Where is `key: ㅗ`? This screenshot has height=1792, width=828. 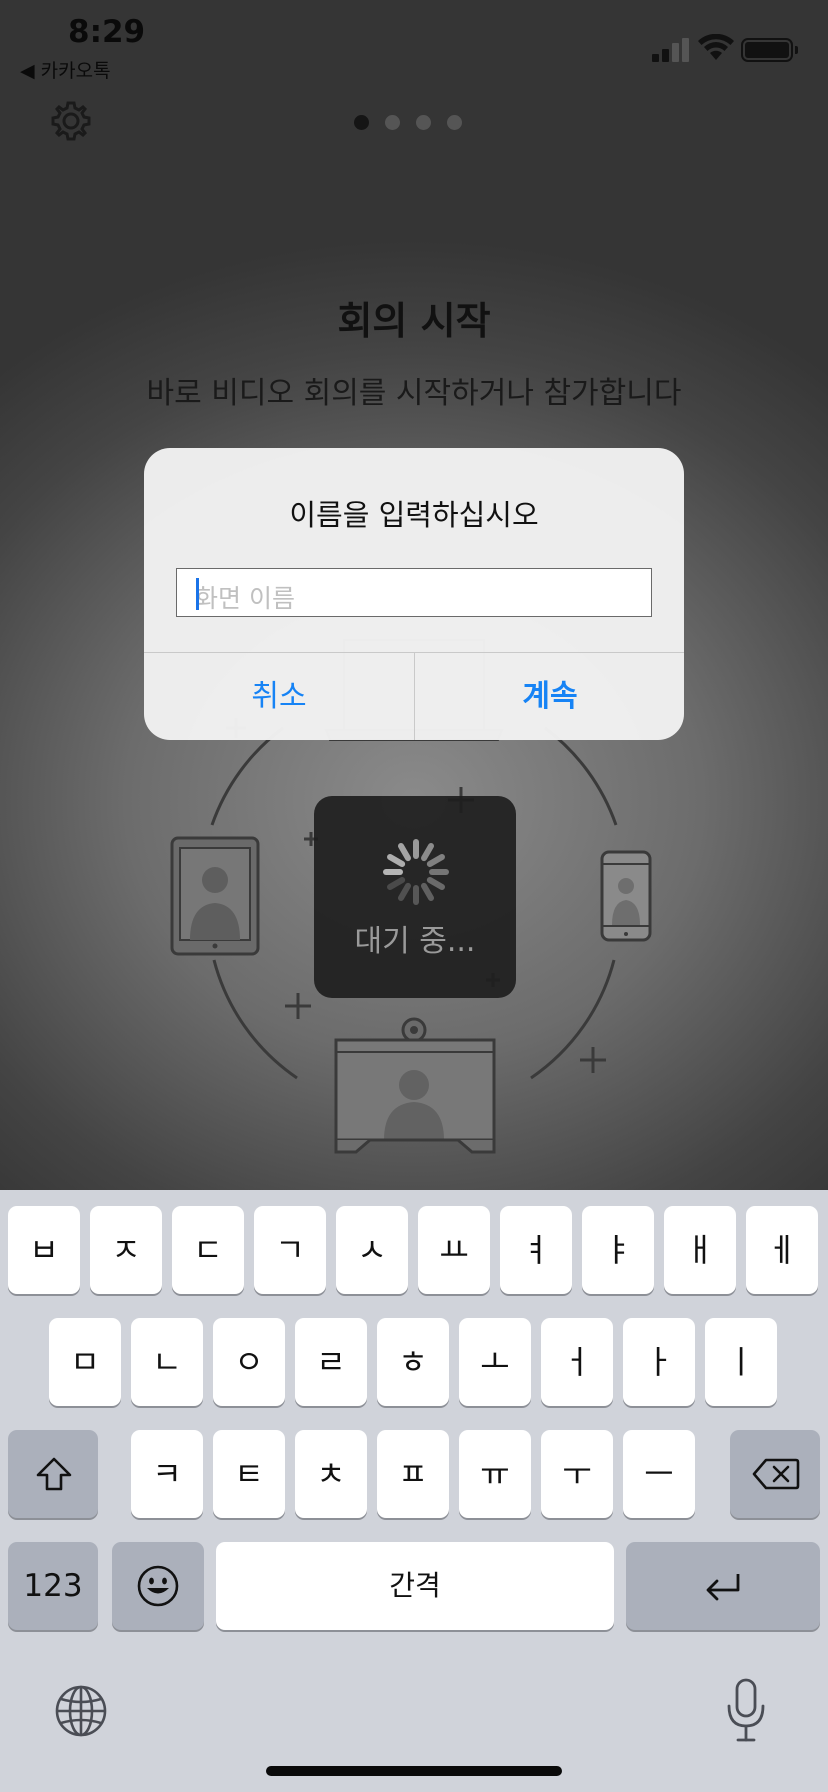 key: ㅗ is located at coordinates (495, 1362).